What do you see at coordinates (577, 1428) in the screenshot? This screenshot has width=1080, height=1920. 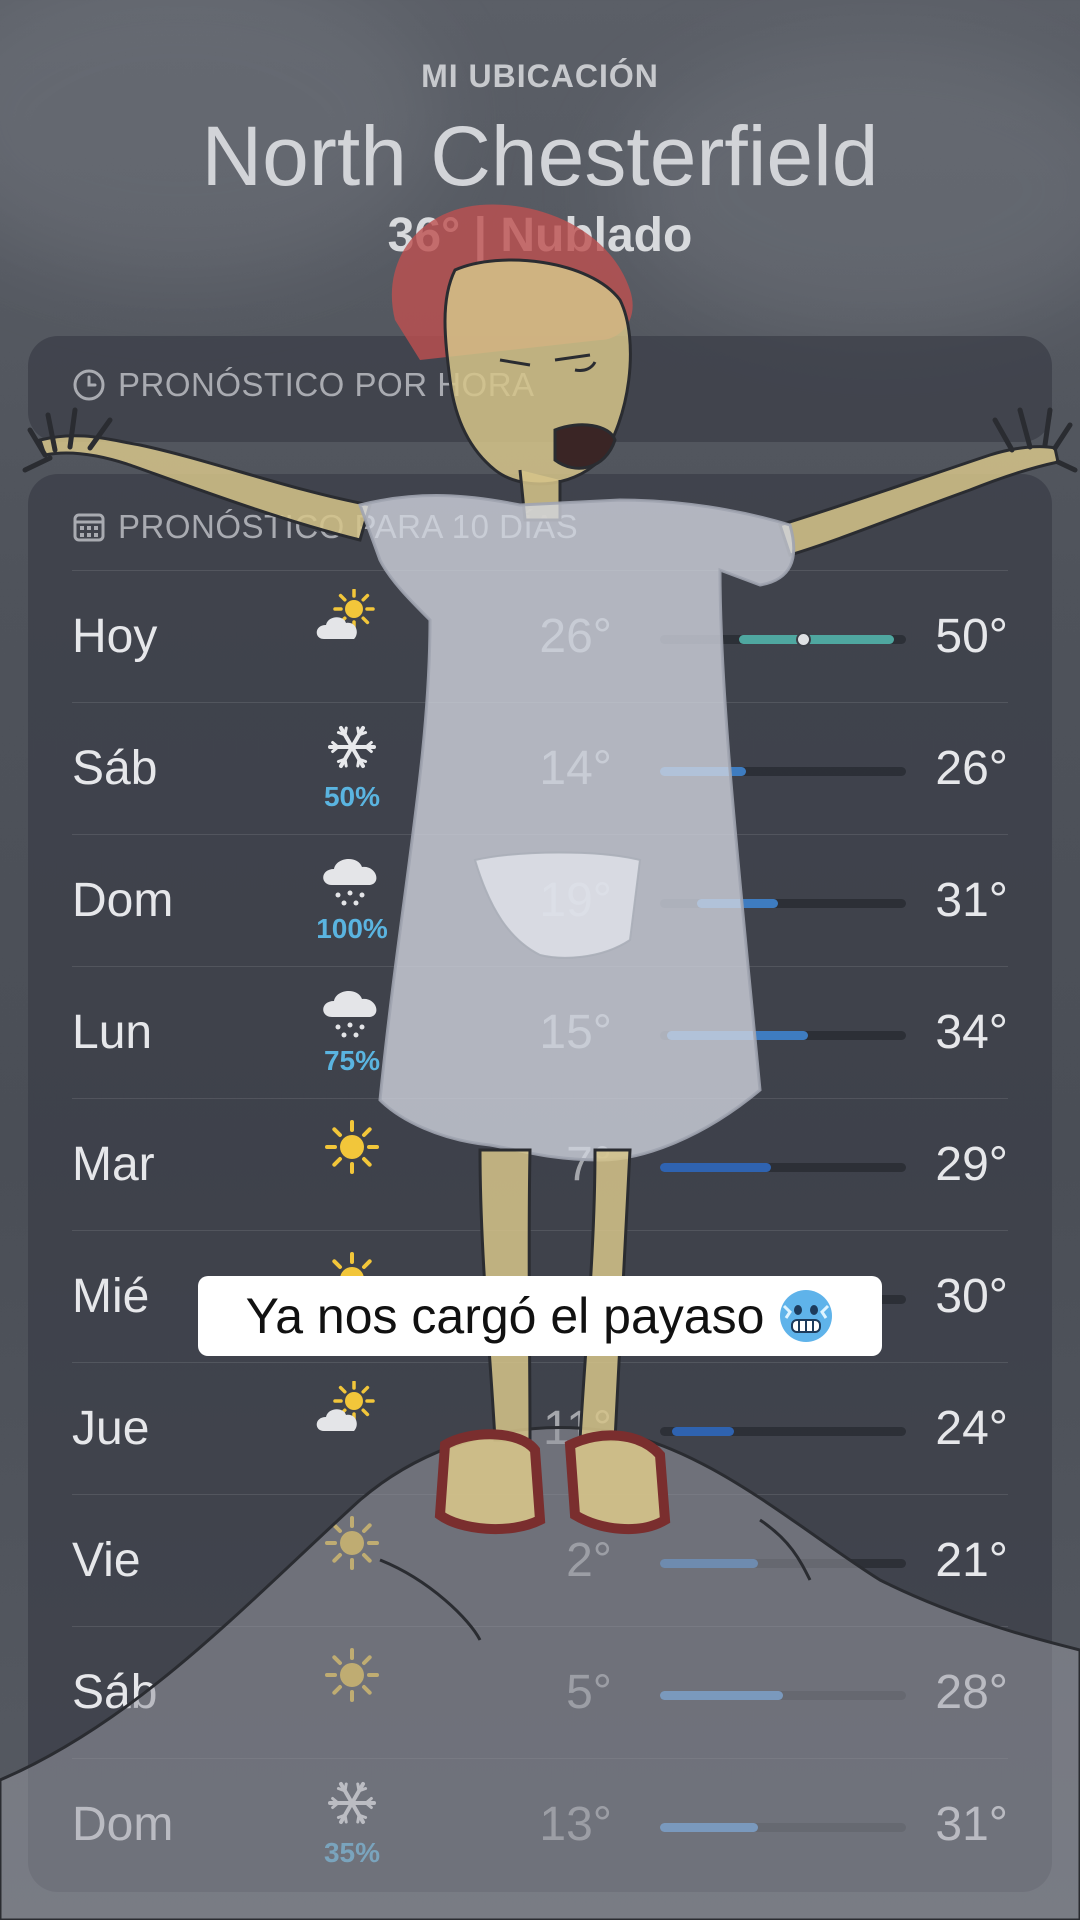 I see `low-temp: 11°` at bounding box center [577, 1428].